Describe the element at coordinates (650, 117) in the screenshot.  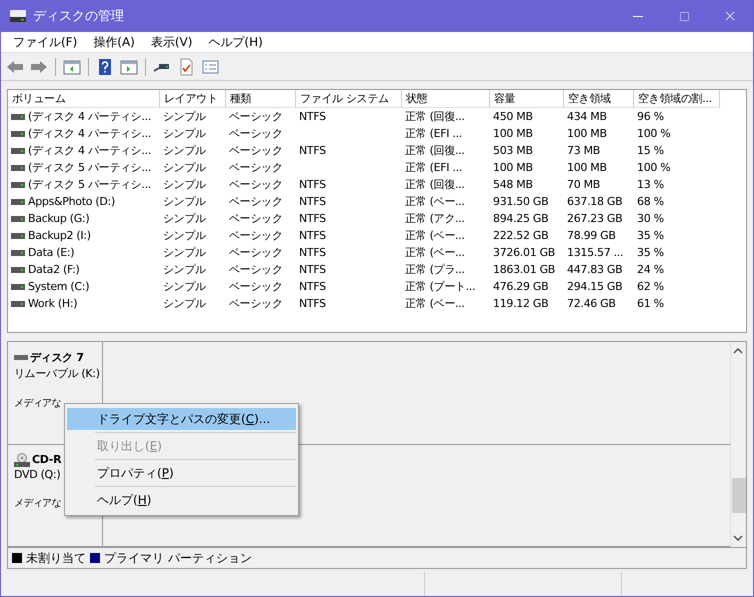
I see `table-cell-text: 96 %` at that location.